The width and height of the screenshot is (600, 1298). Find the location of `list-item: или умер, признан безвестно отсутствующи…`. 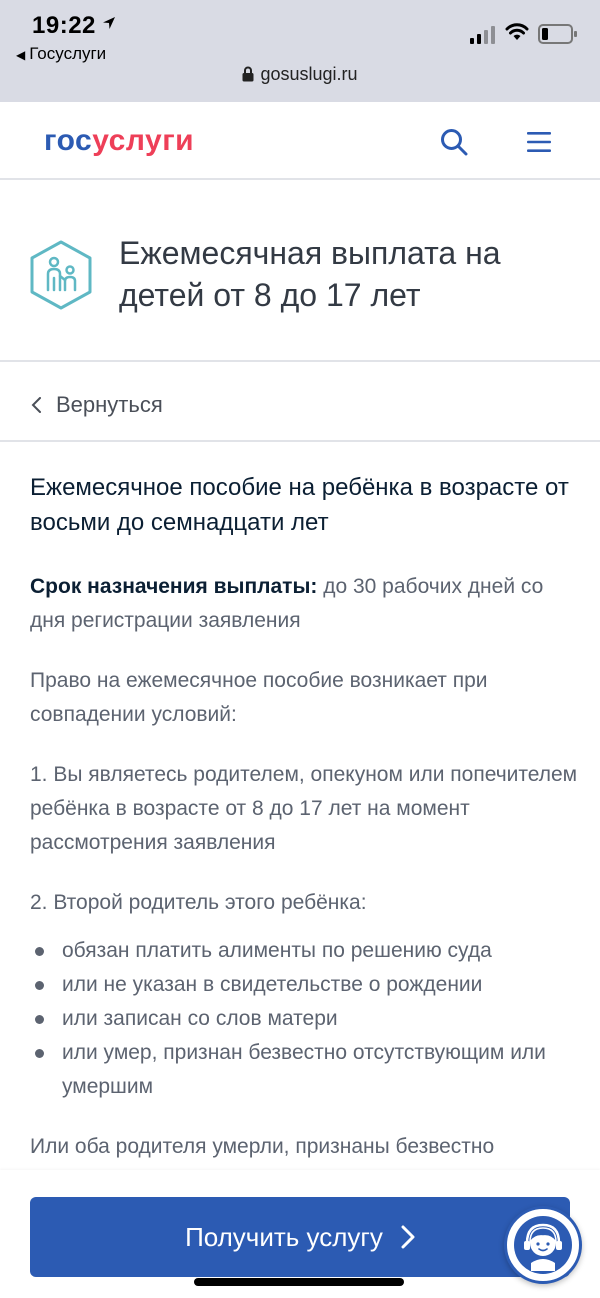

list-item: или умер, признан безвестно отсутствующи… is located at coordinates (305, 1070).